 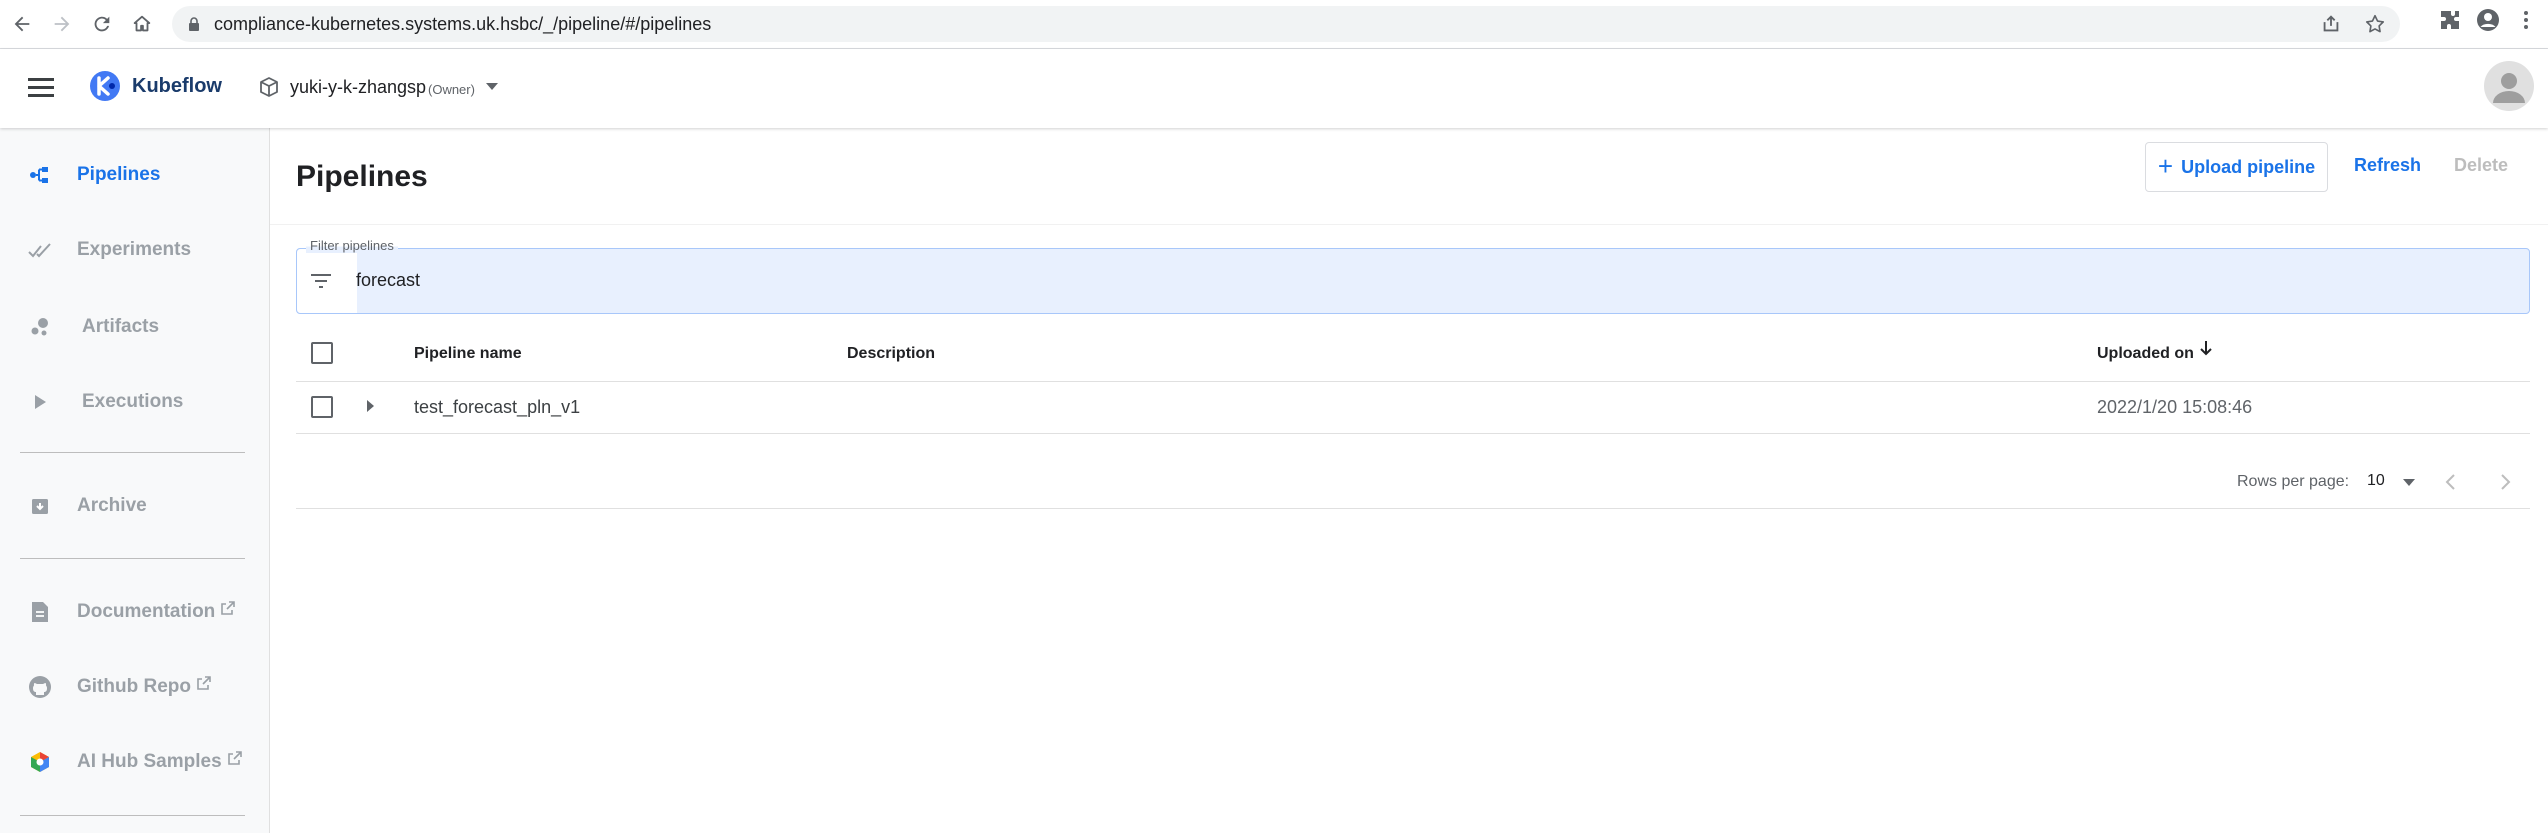 What do you see at coordinates (2409, 482) in the screenshot?
I see `rows-per-page-dropdown-icon` at bounding box center [2409, 482].